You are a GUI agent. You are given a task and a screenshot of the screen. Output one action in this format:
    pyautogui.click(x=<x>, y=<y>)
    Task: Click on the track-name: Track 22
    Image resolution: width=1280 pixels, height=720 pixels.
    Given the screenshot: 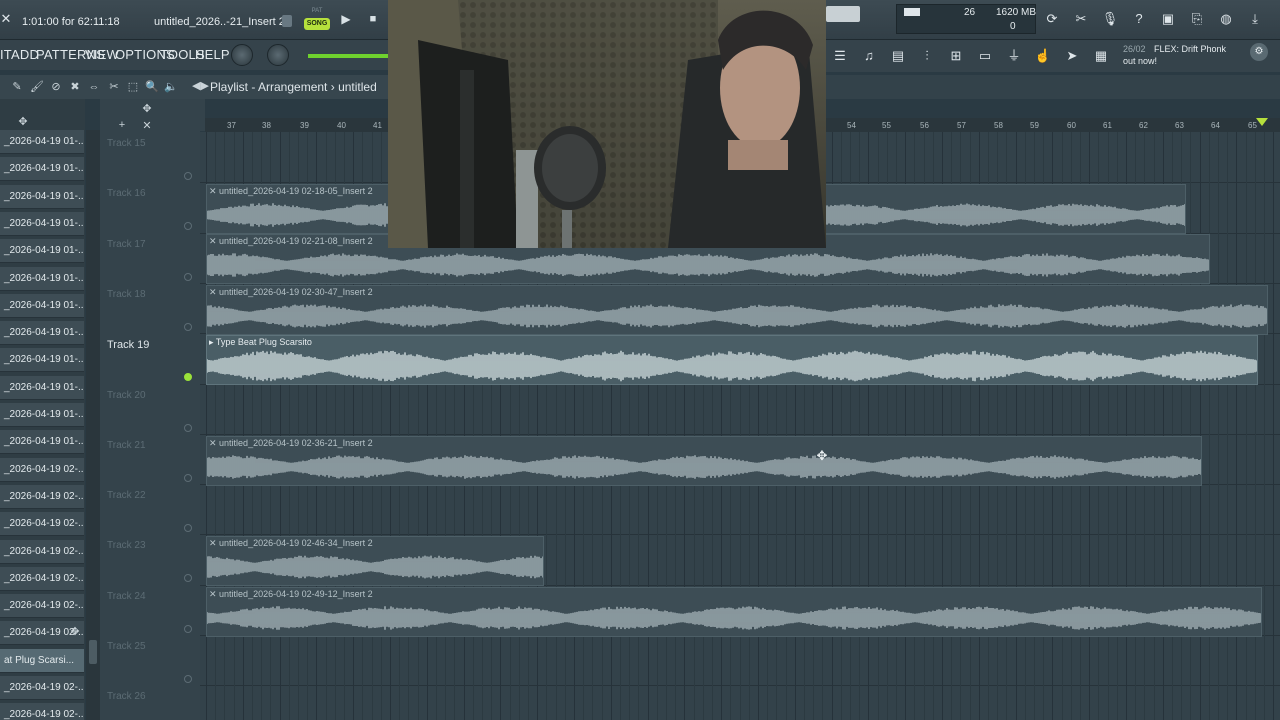 What is the action you would take?
    pyautogui.click(x=126, y=495)
    